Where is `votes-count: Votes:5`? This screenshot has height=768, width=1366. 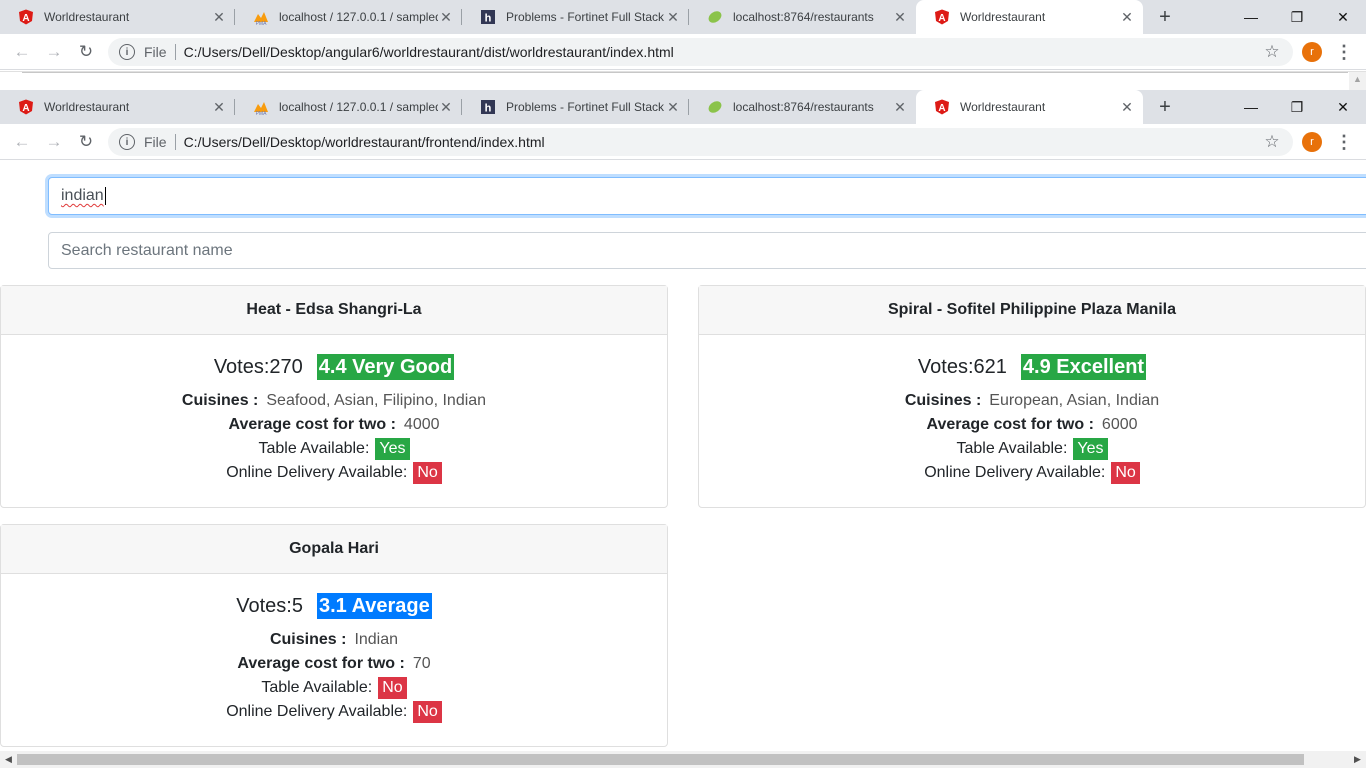 votes-count: Votes:5 is located at coordinates (269, 605).